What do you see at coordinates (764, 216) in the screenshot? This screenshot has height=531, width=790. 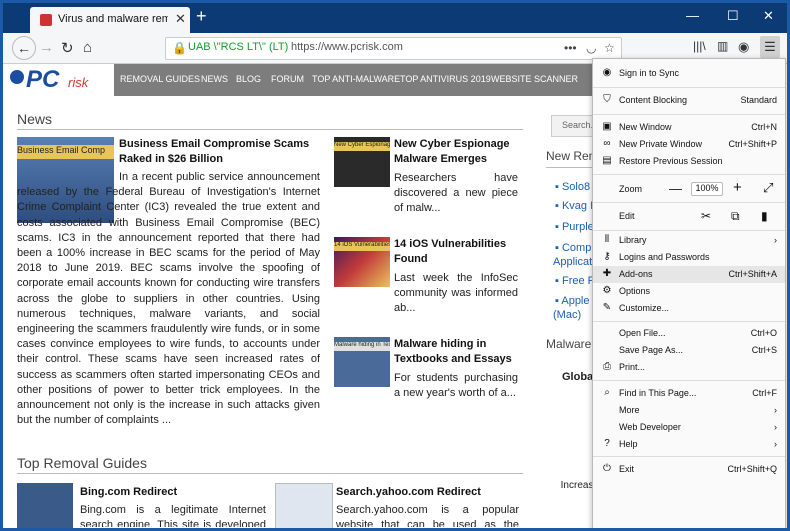 I see `paste-icon: ▮` at bounding box center [764, 216].